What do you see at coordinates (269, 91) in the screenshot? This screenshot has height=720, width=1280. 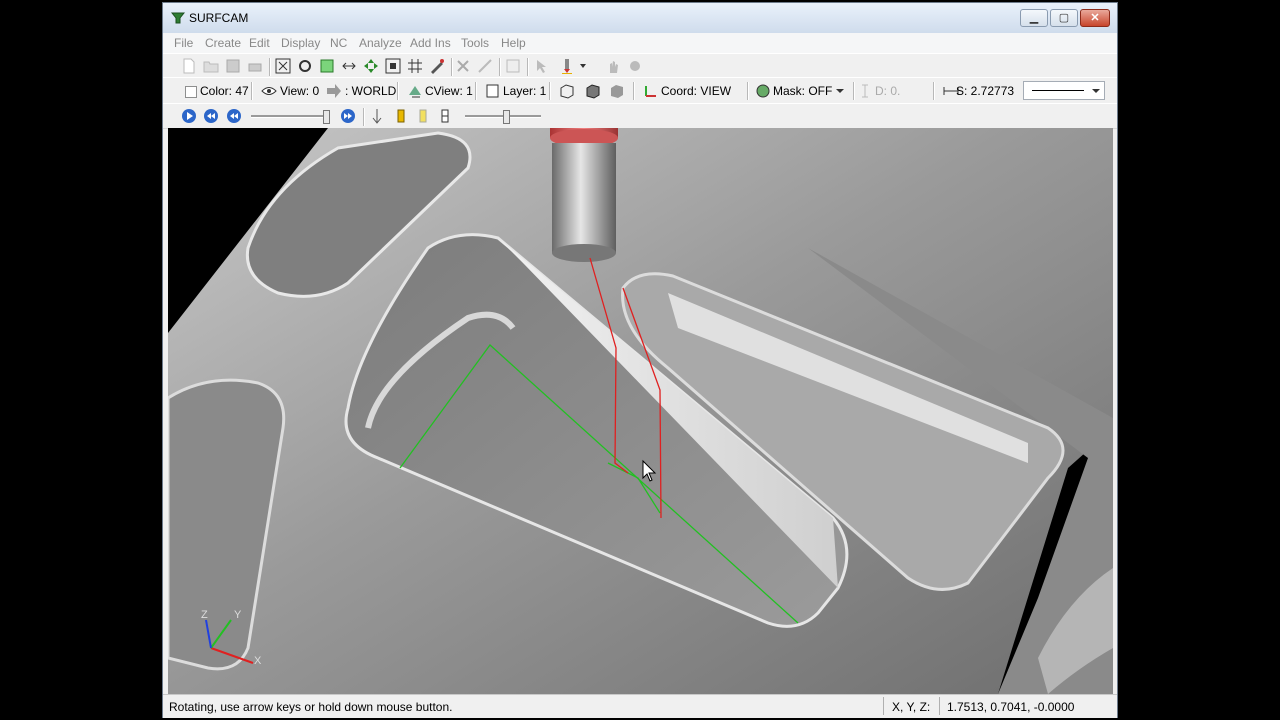 I see `eye-icon` at bounding box center [269, 91].